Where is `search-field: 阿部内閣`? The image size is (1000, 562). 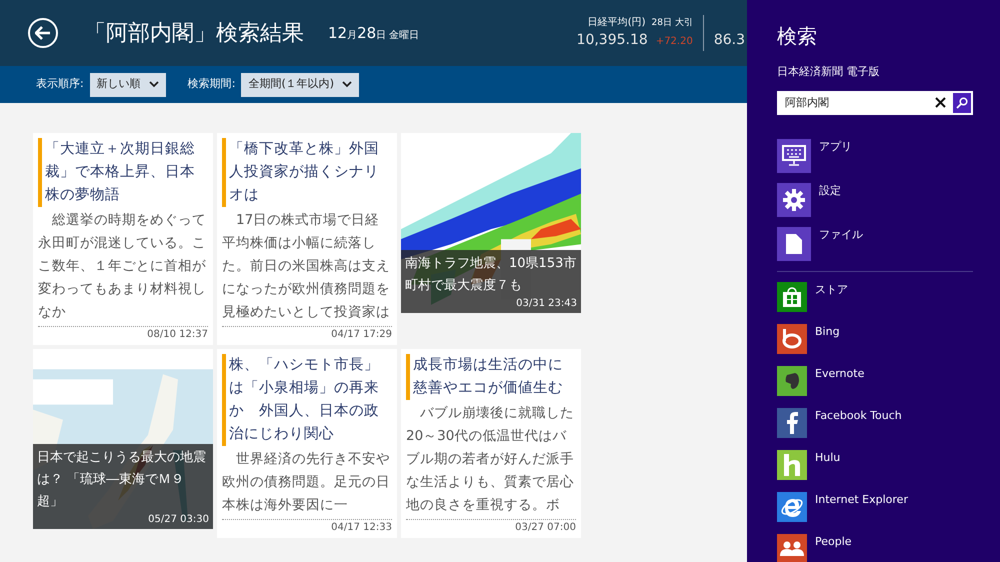 search-field: 阿部内閣 is located at coordinates (853, 102).